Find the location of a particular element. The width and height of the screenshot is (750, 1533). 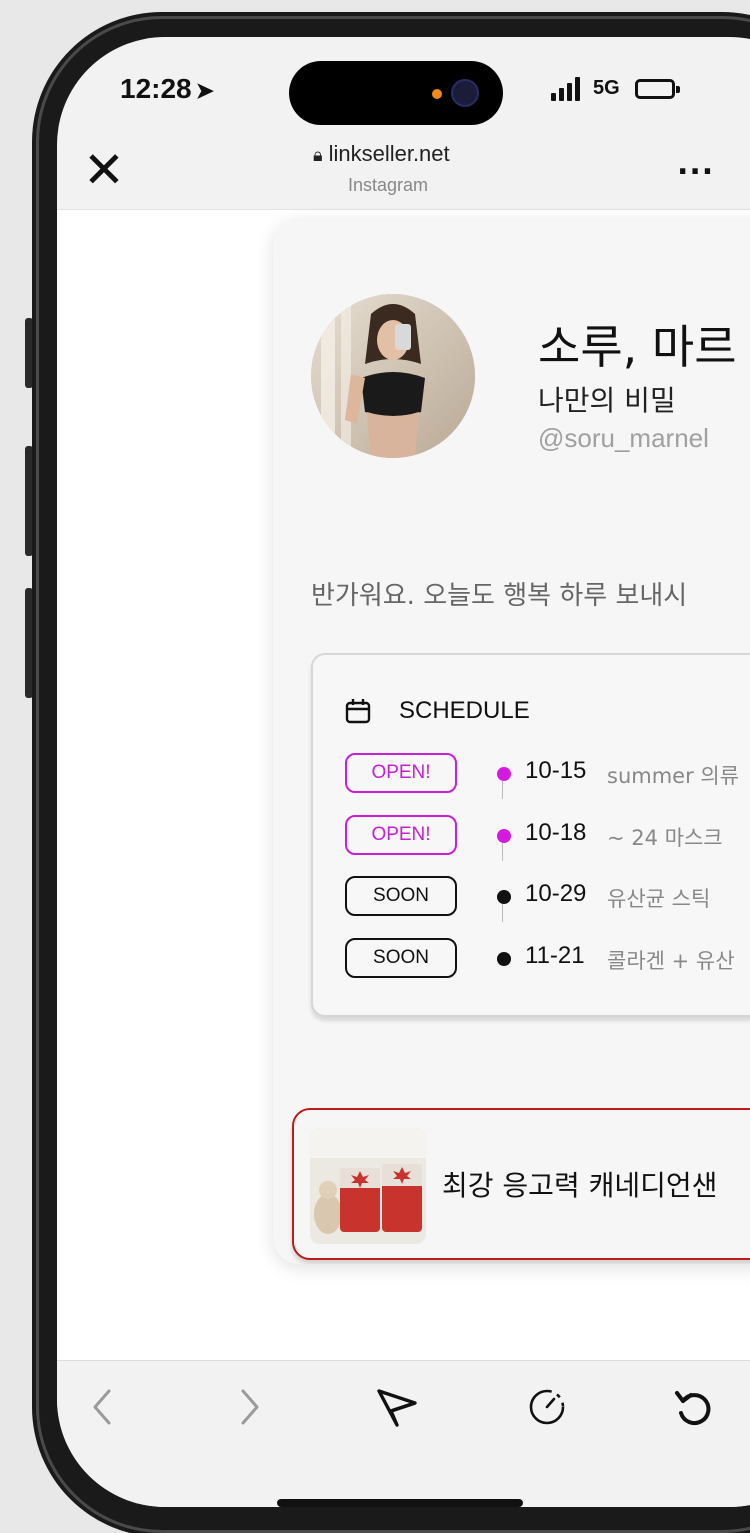

url-source: Instagram is located at coordinates (388, 185).